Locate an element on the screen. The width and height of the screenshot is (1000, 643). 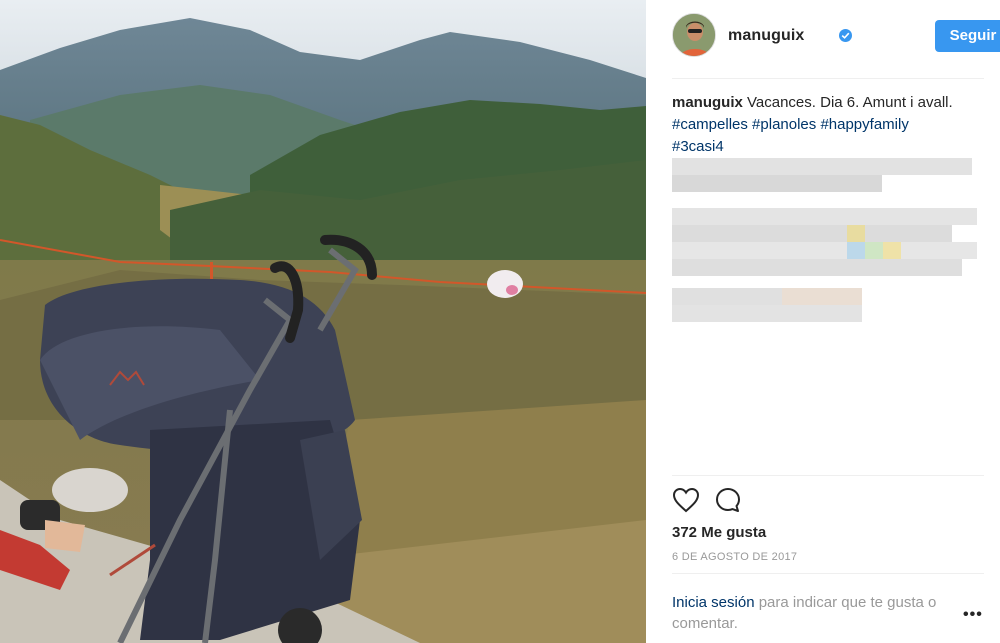
comment-icon is located at coordinates (728, 500).